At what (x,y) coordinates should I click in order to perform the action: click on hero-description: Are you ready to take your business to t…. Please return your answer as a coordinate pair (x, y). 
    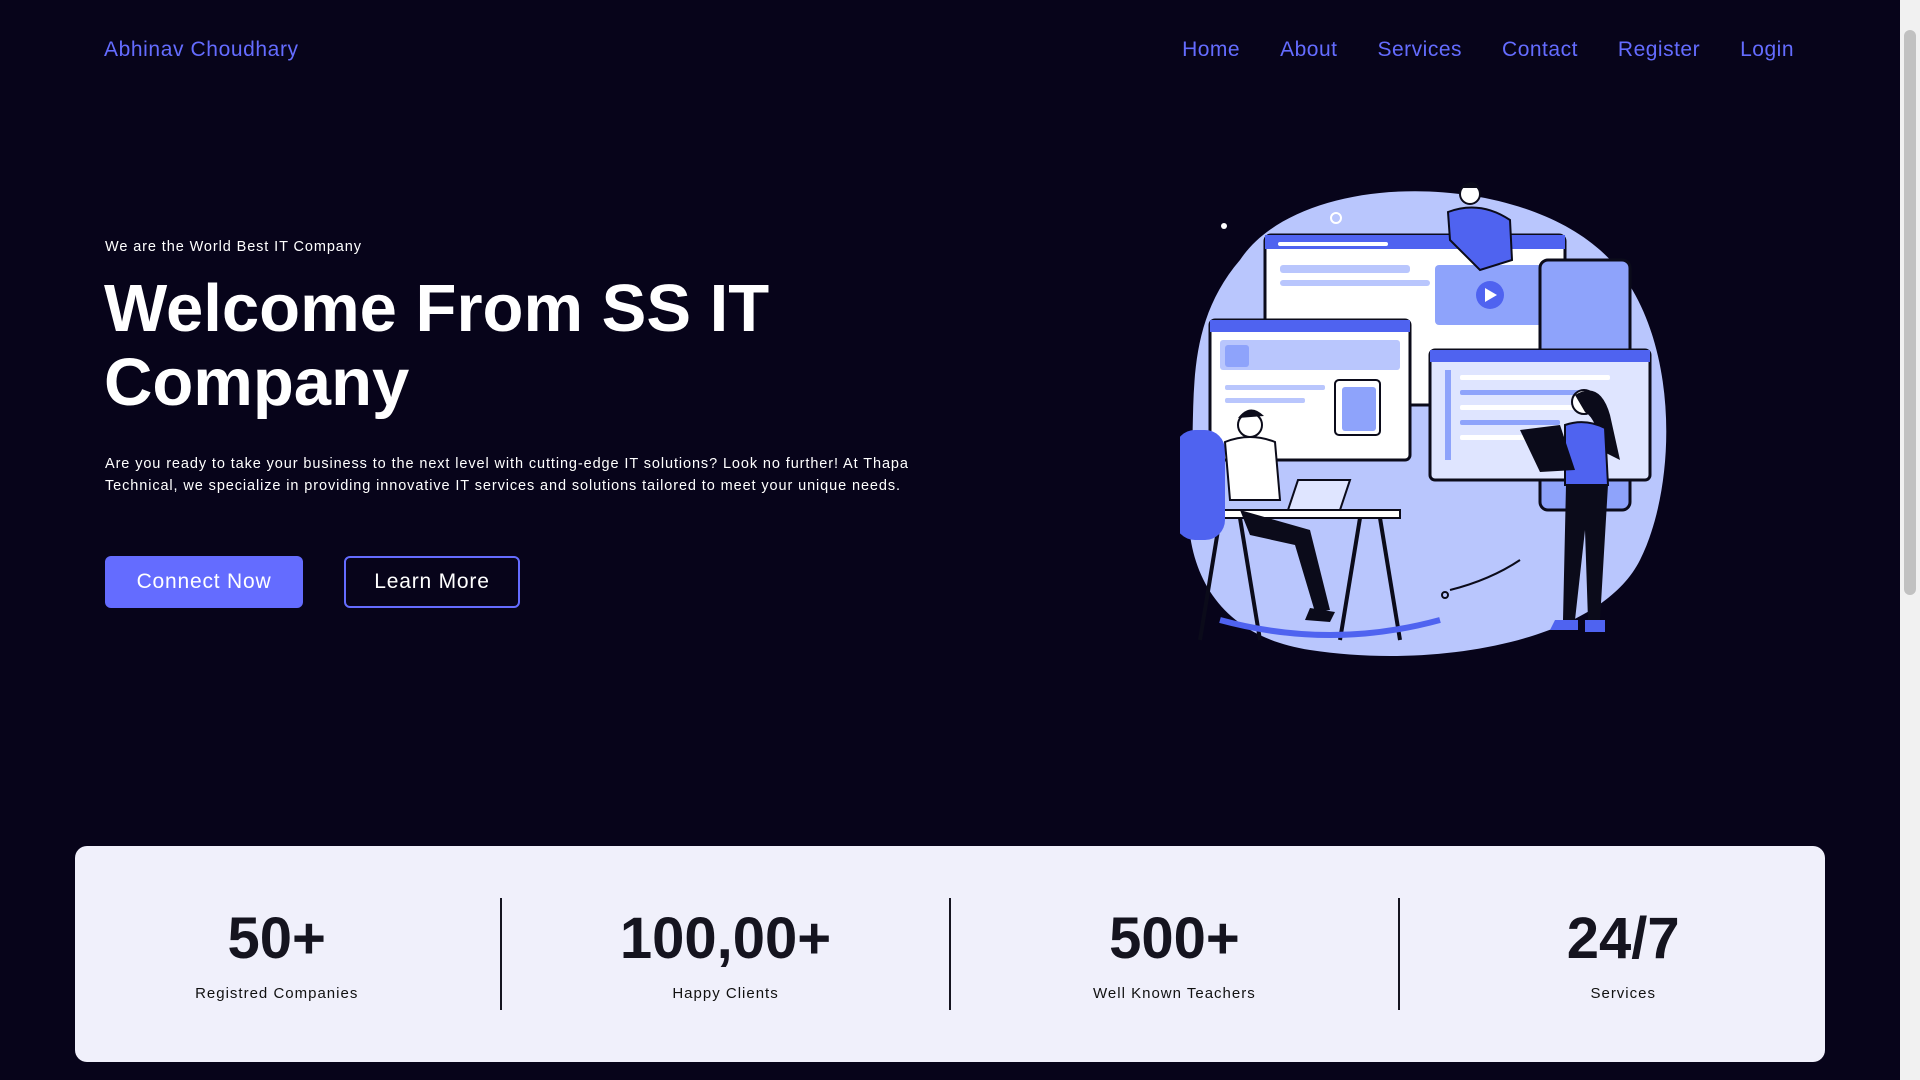
    Looking at the image, I should click on (507, 475).